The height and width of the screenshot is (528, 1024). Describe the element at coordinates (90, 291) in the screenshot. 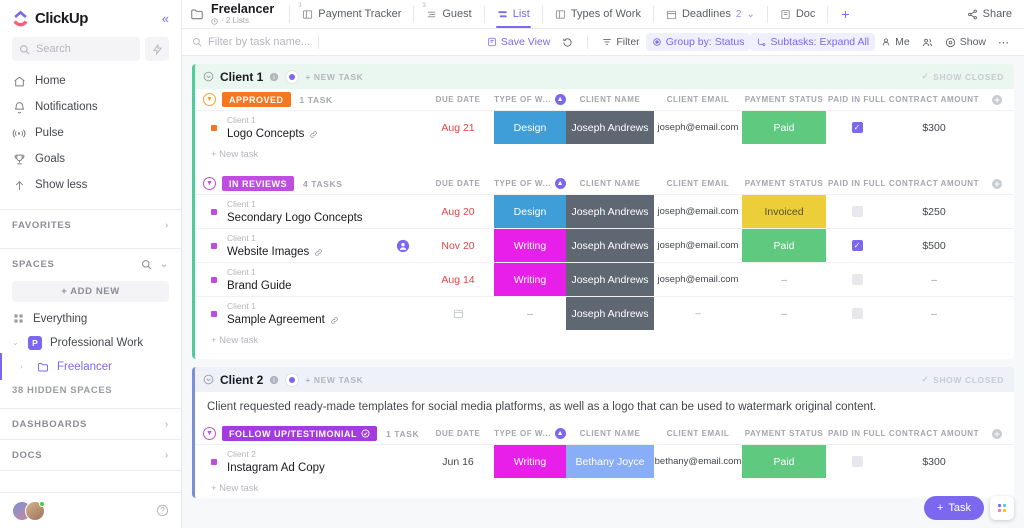

I see `add-new-space-button: + ADD NEW` at that location.